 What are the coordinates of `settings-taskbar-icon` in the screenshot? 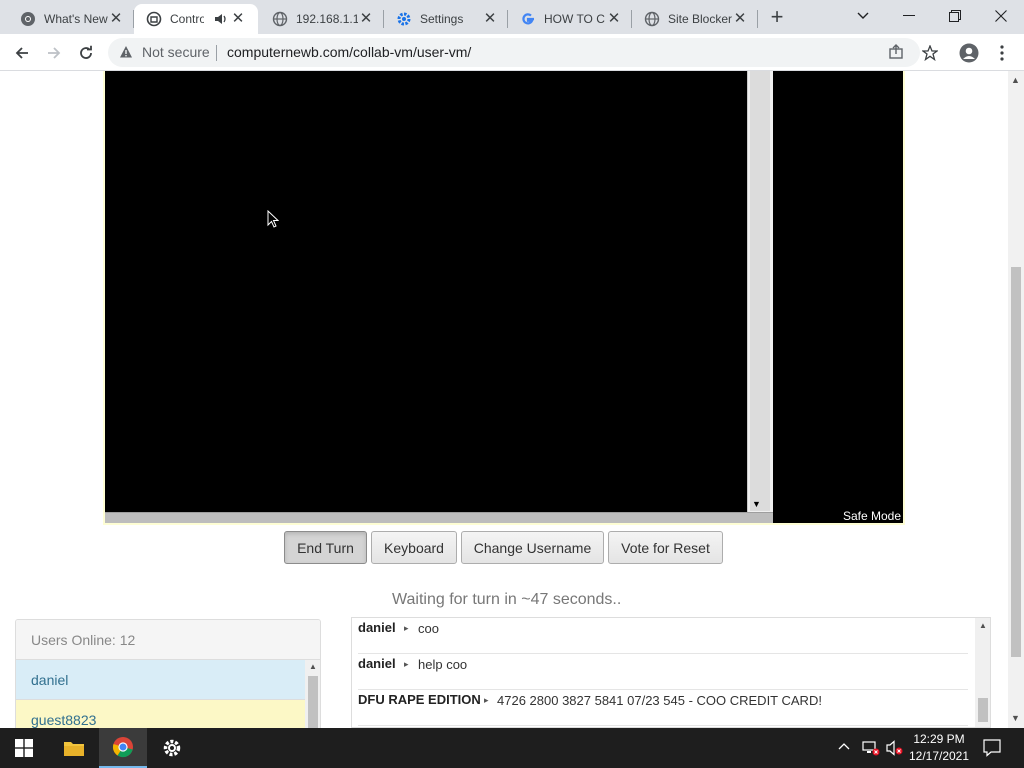 It's located at (172, 748).